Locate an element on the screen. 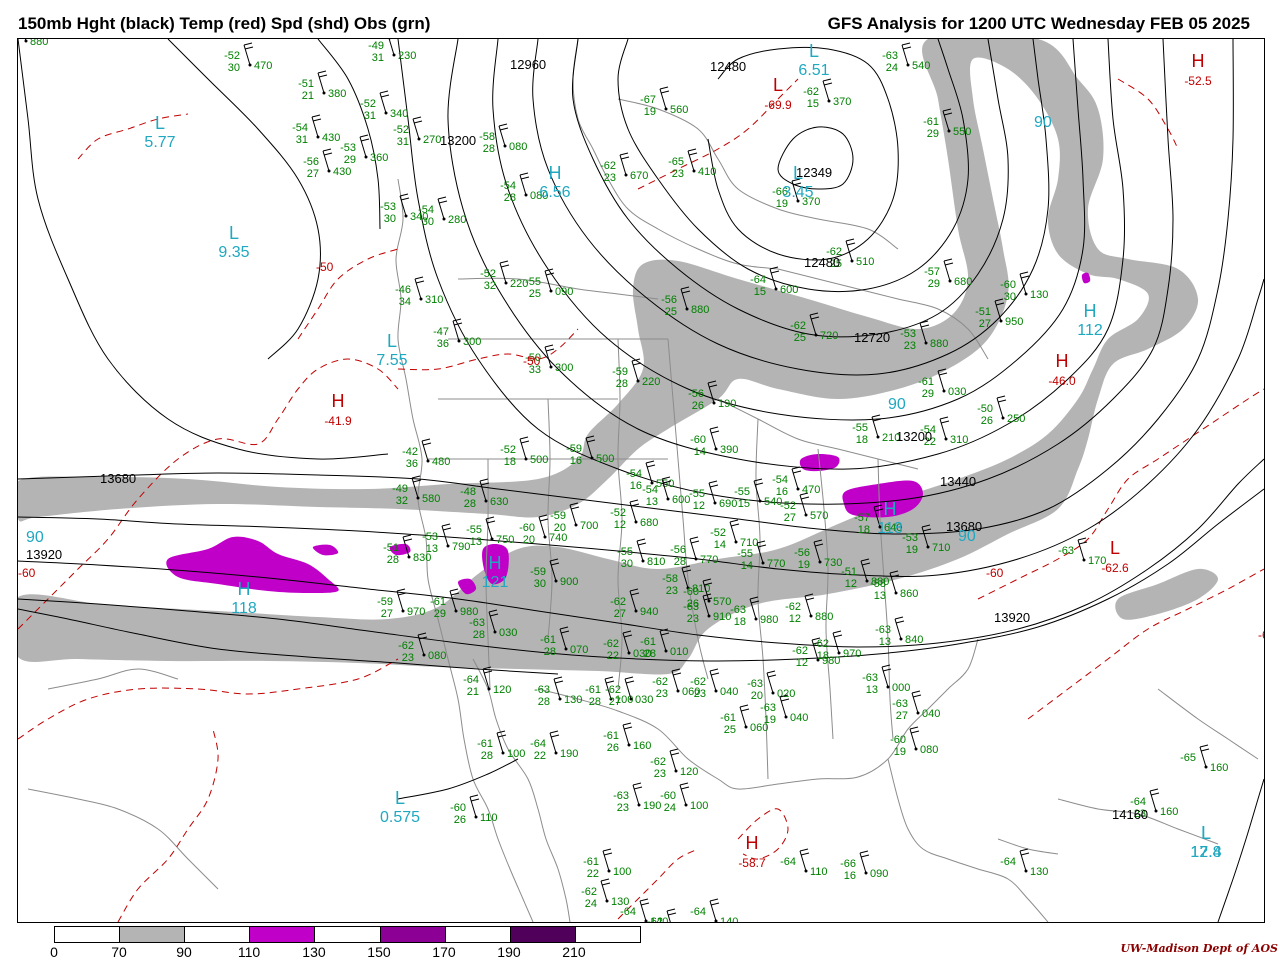 The width and height of the screenshot is (1280, 960). obs-height: 790 is located at coordinates (461, 547).